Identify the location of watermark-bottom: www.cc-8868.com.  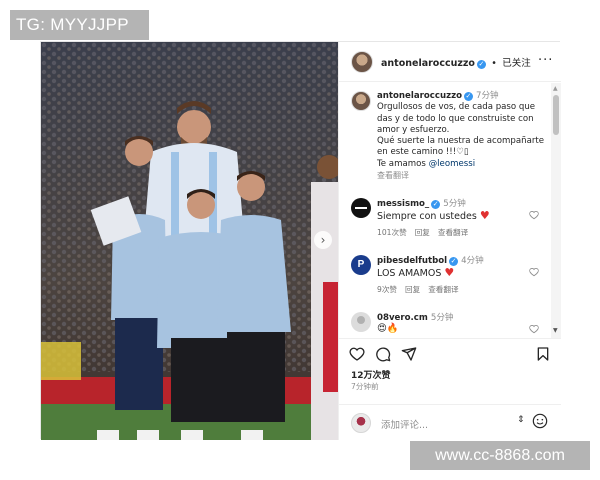
(500, 455).